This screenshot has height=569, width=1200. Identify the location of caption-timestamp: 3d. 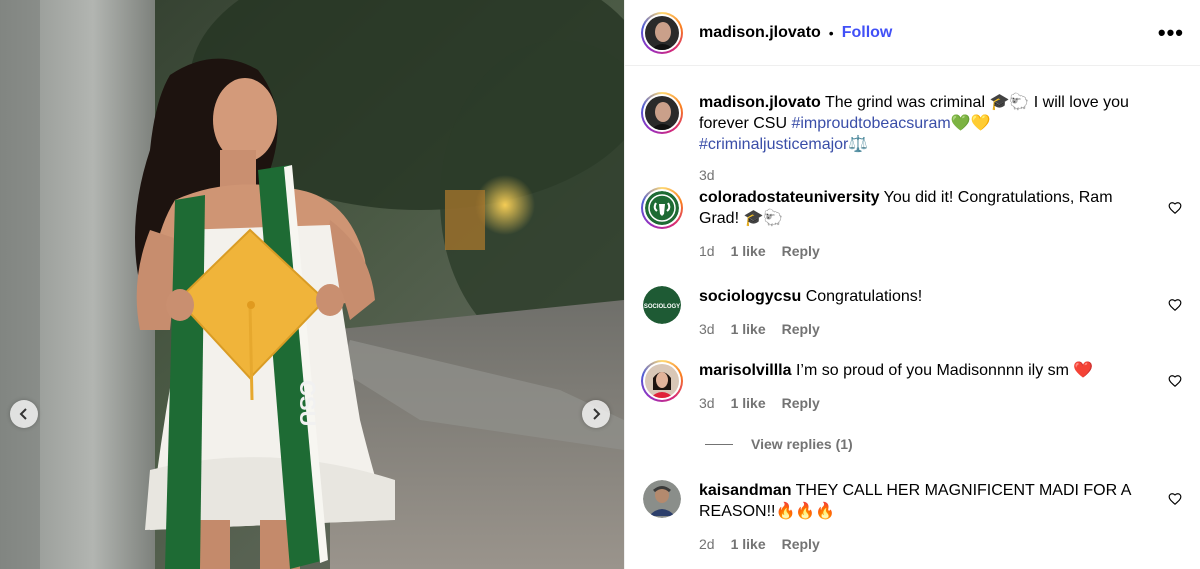
(707, 175).